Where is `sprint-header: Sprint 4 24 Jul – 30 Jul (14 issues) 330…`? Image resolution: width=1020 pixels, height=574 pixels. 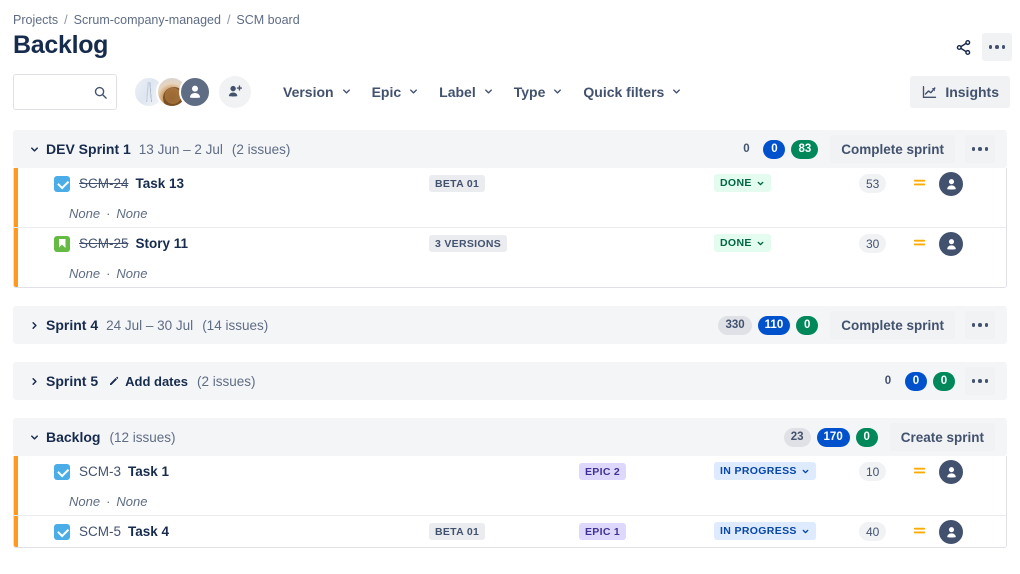 sprint-header: Sprint 4 24 Jul – 30 Jul (14 issues) 330… is located at coordinates (510, 325).